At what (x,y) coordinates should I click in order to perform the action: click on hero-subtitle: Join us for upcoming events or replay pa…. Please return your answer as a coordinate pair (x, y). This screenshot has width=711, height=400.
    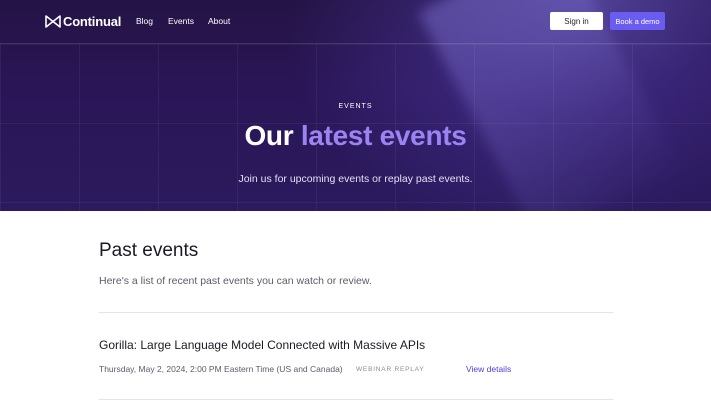
    Looking at the image, I should click on (355, 179).